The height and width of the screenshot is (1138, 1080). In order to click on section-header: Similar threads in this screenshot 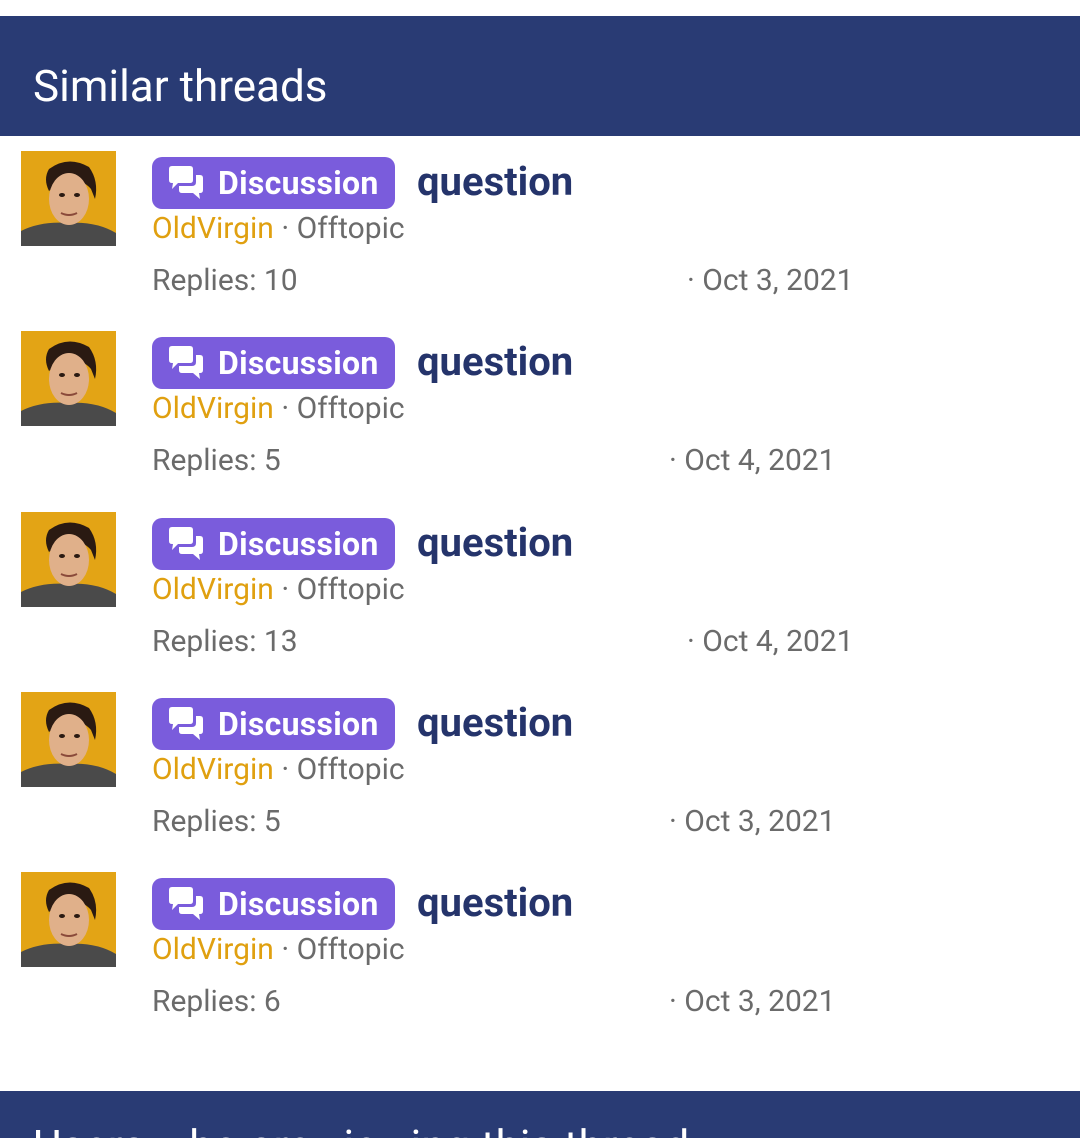, I will do `click(540, 76)`.